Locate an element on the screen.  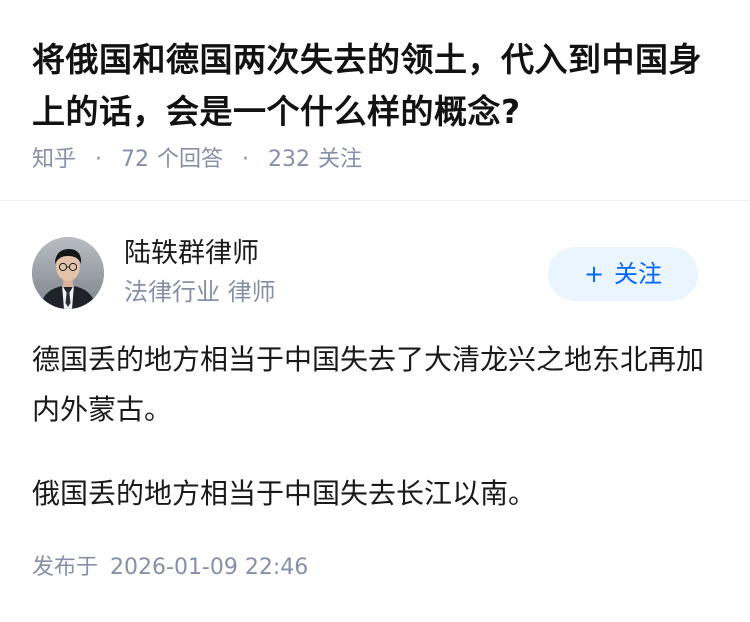
avatar-image is located at coordinates (68, 273).